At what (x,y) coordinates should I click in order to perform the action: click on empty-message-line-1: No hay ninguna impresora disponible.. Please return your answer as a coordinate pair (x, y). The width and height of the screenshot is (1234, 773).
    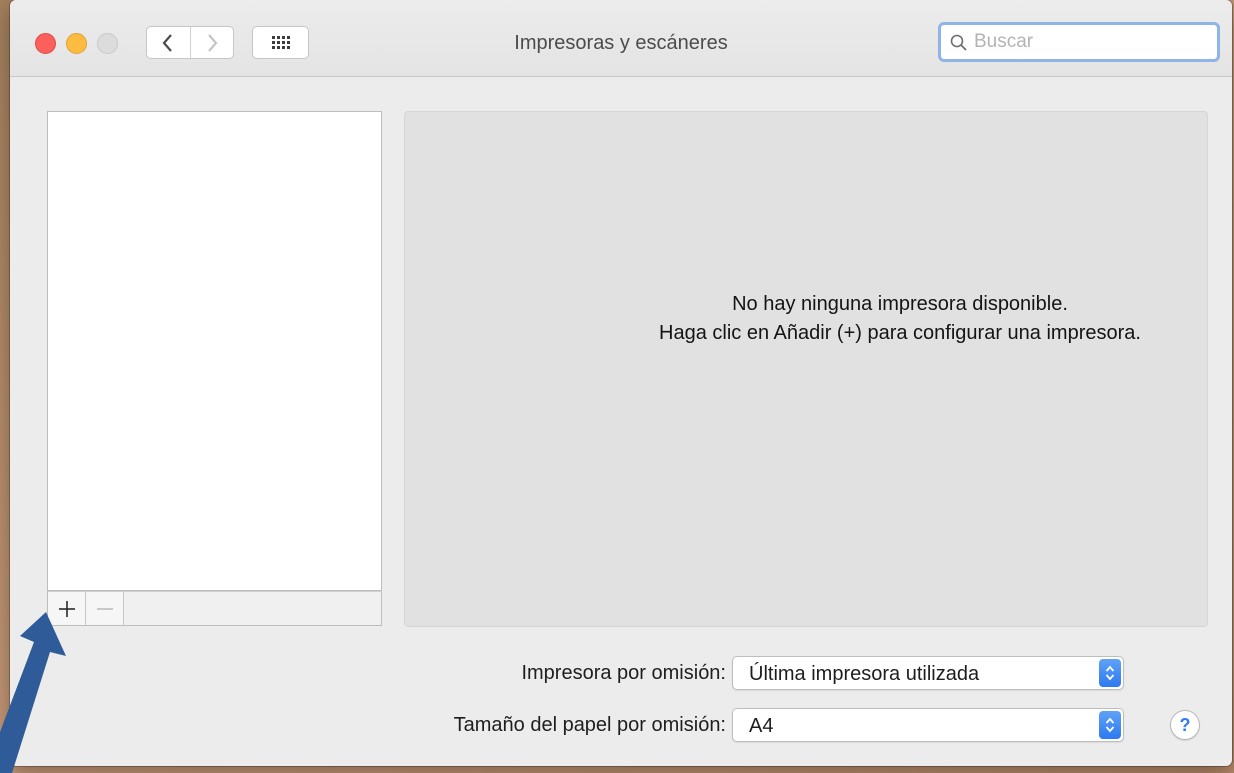
    Looking at the image, I should click on (900, 304).